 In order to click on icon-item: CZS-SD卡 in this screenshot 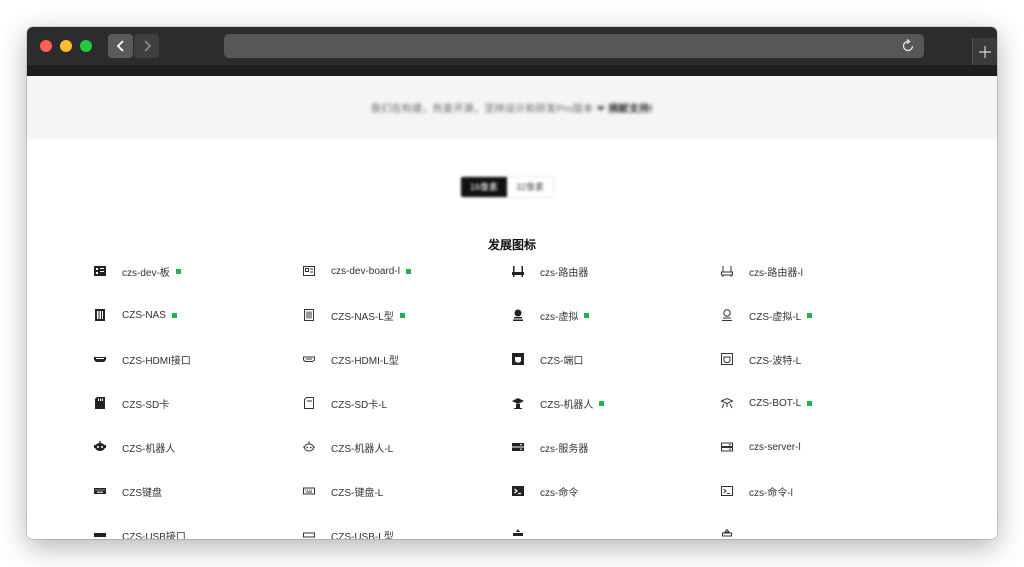, I will do `click(131, 403)`.